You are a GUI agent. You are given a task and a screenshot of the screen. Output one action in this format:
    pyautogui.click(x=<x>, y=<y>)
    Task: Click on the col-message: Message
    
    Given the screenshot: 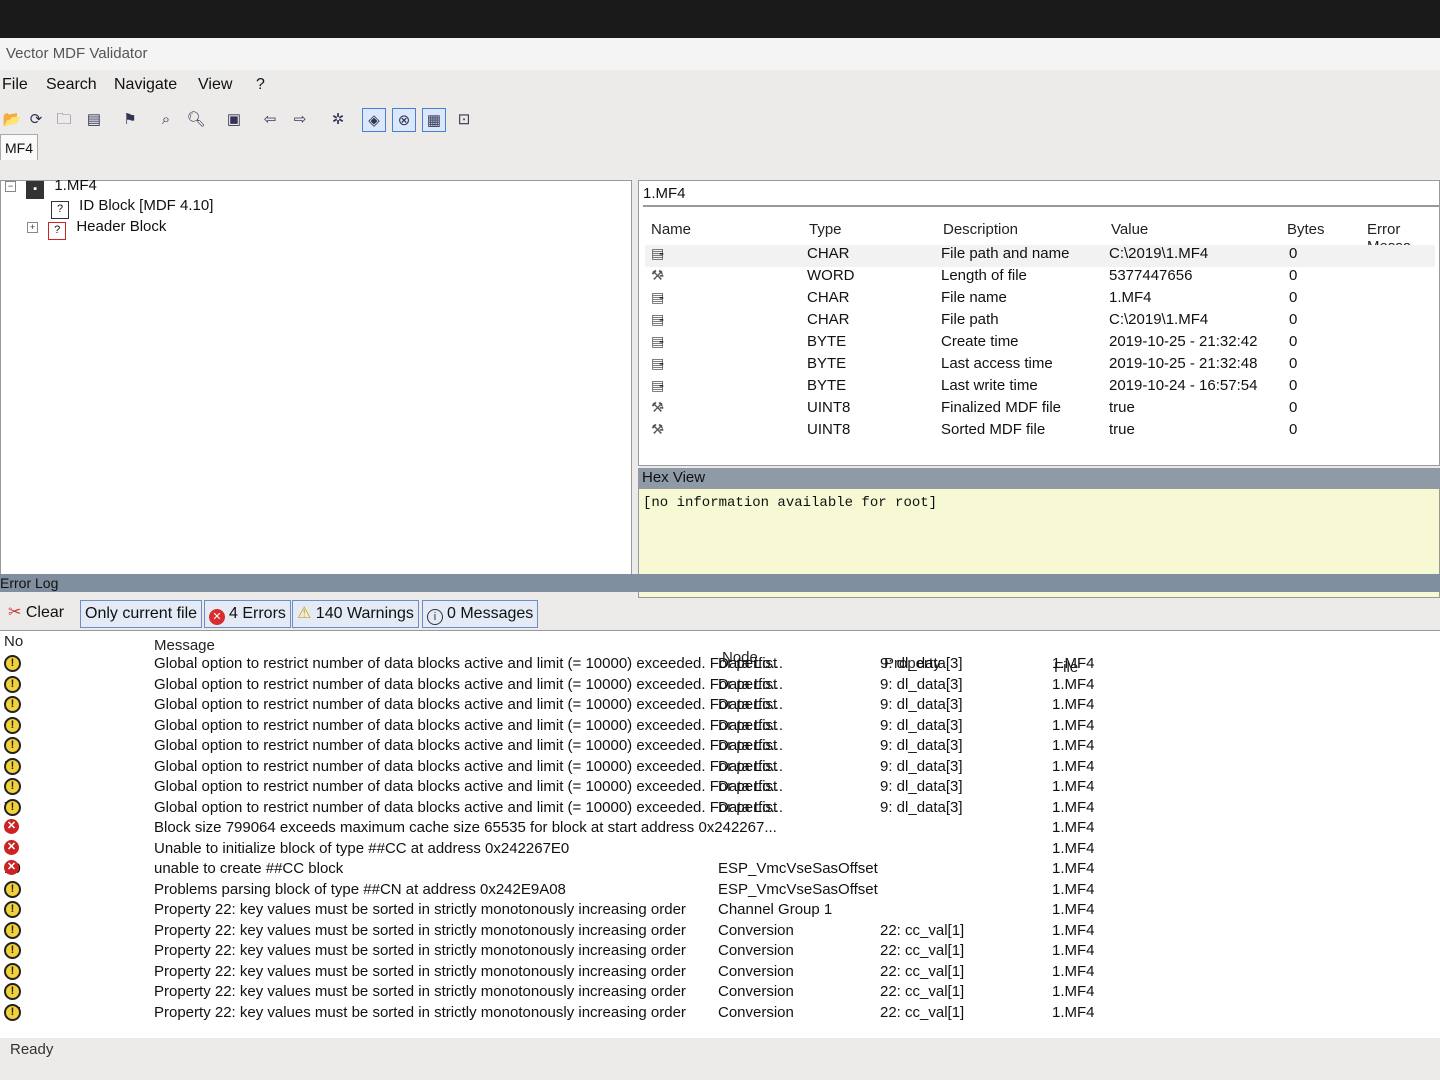 What is the action you would take?
    pyautogui.click(x=184, y=645)
    